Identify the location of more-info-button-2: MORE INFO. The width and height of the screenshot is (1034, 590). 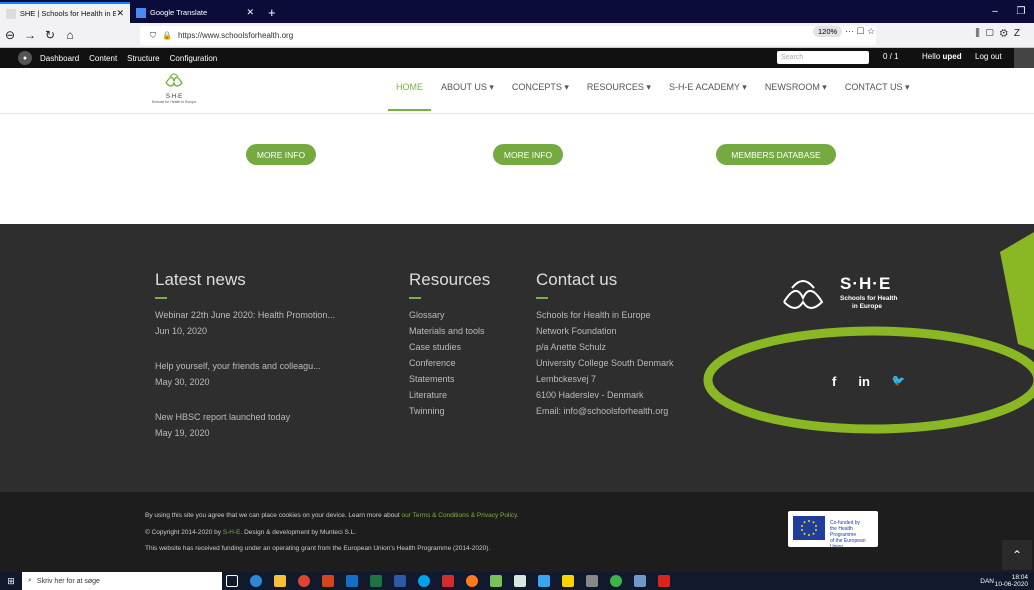
(528, 154).